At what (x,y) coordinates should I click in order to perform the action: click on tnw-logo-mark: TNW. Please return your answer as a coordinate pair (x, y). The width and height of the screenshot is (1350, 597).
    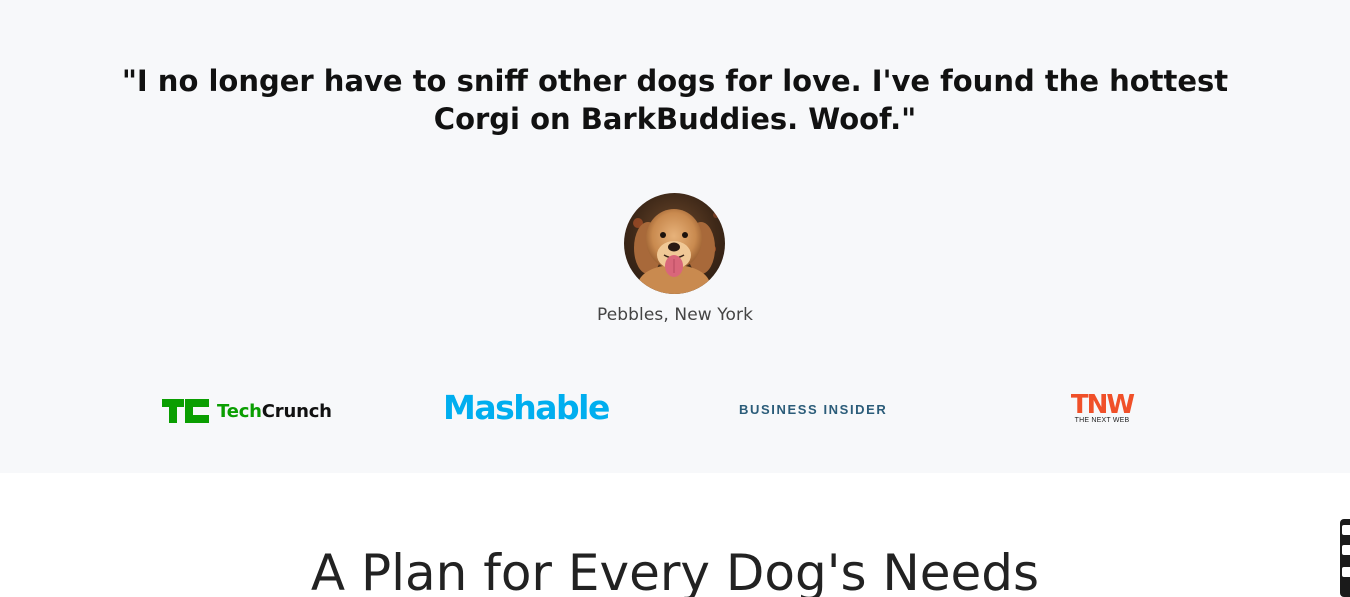
    Looking at the image, I should click on (1102, 405).